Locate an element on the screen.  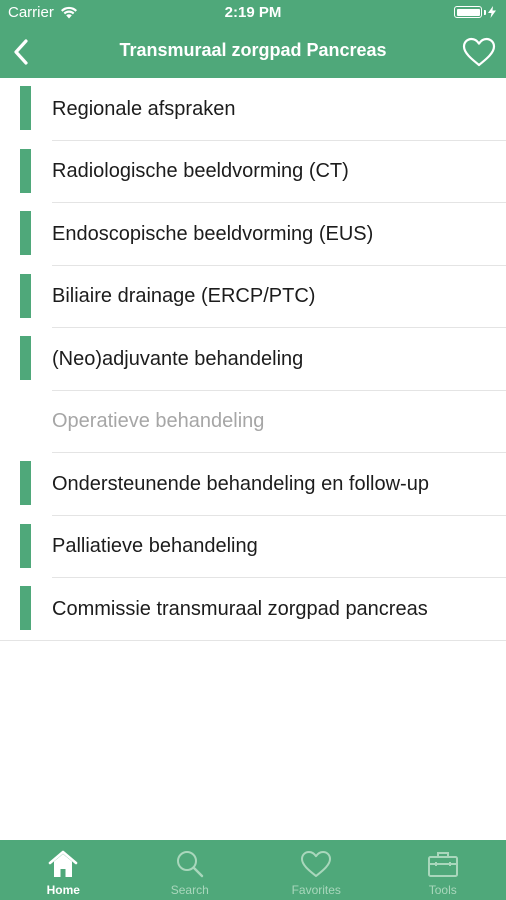
charging-bolt-icon is located at coordinates (492, 12).